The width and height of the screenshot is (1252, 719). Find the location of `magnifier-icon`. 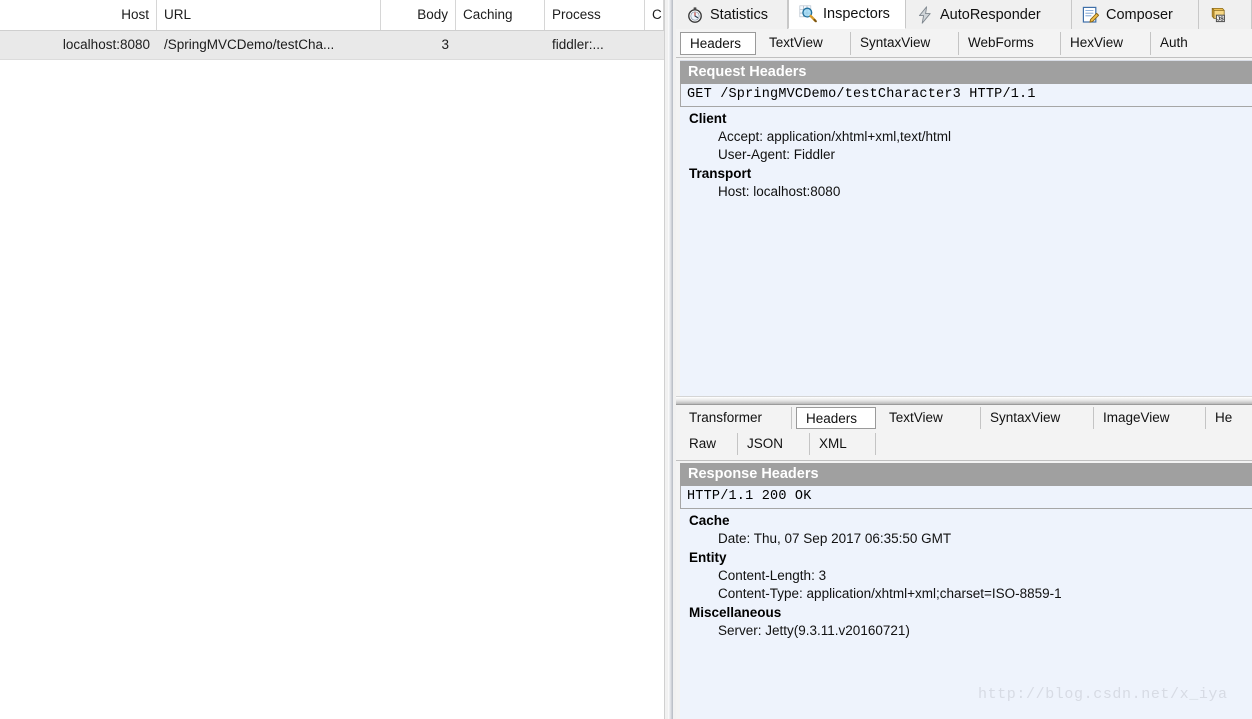

magnifier-icon is located at coordinates (808, 14).